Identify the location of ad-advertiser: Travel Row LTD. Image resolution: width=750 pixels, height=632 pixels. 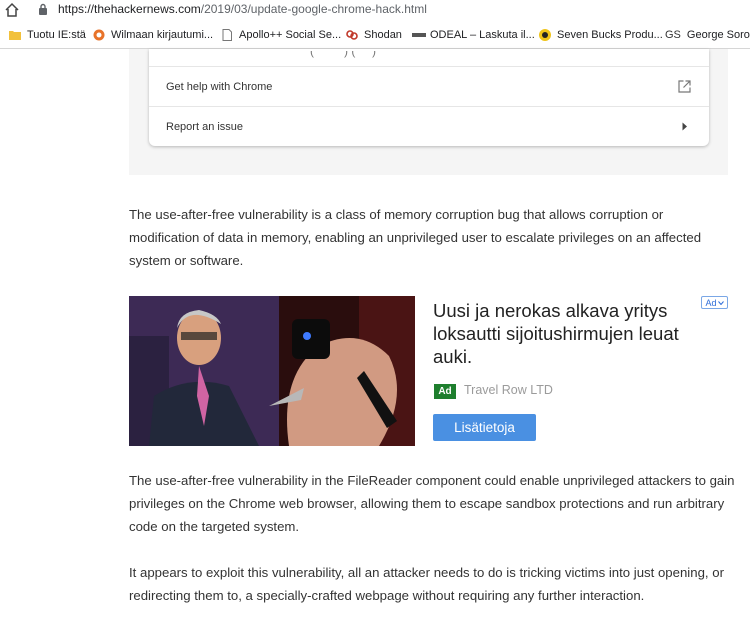
(508, 390).